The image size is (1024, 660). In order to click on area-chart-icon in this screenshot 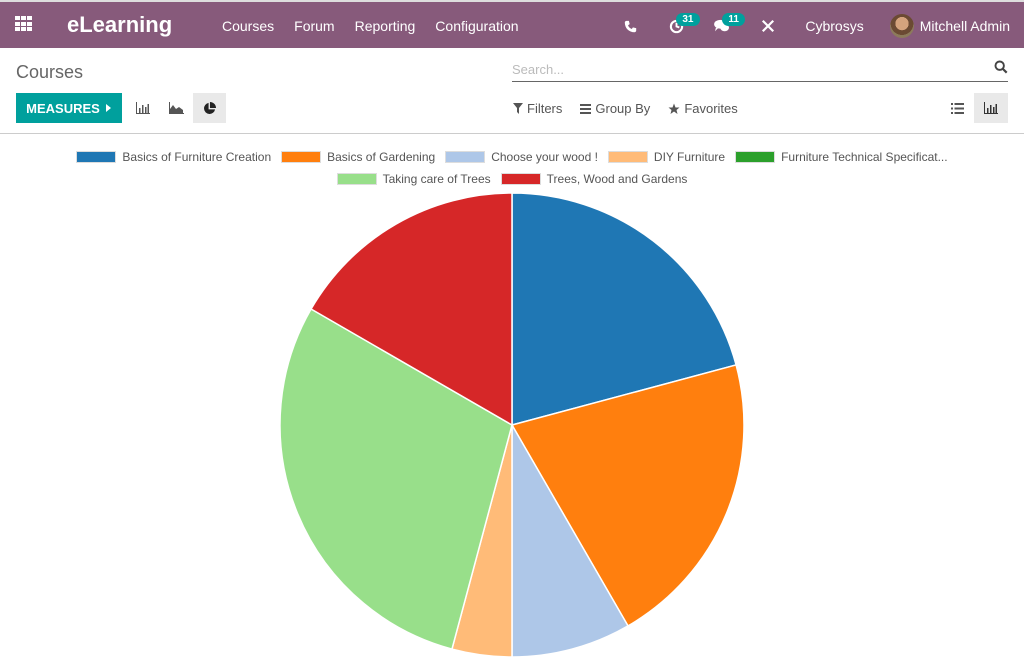, I will do `click(176, 108)`.